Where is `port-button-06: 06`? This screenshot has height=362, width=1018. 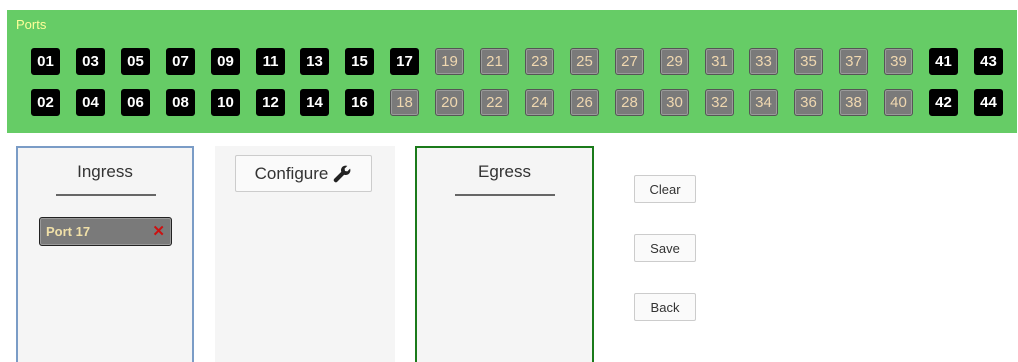 port-button-06: 06 is located at coordinates (135, 102).